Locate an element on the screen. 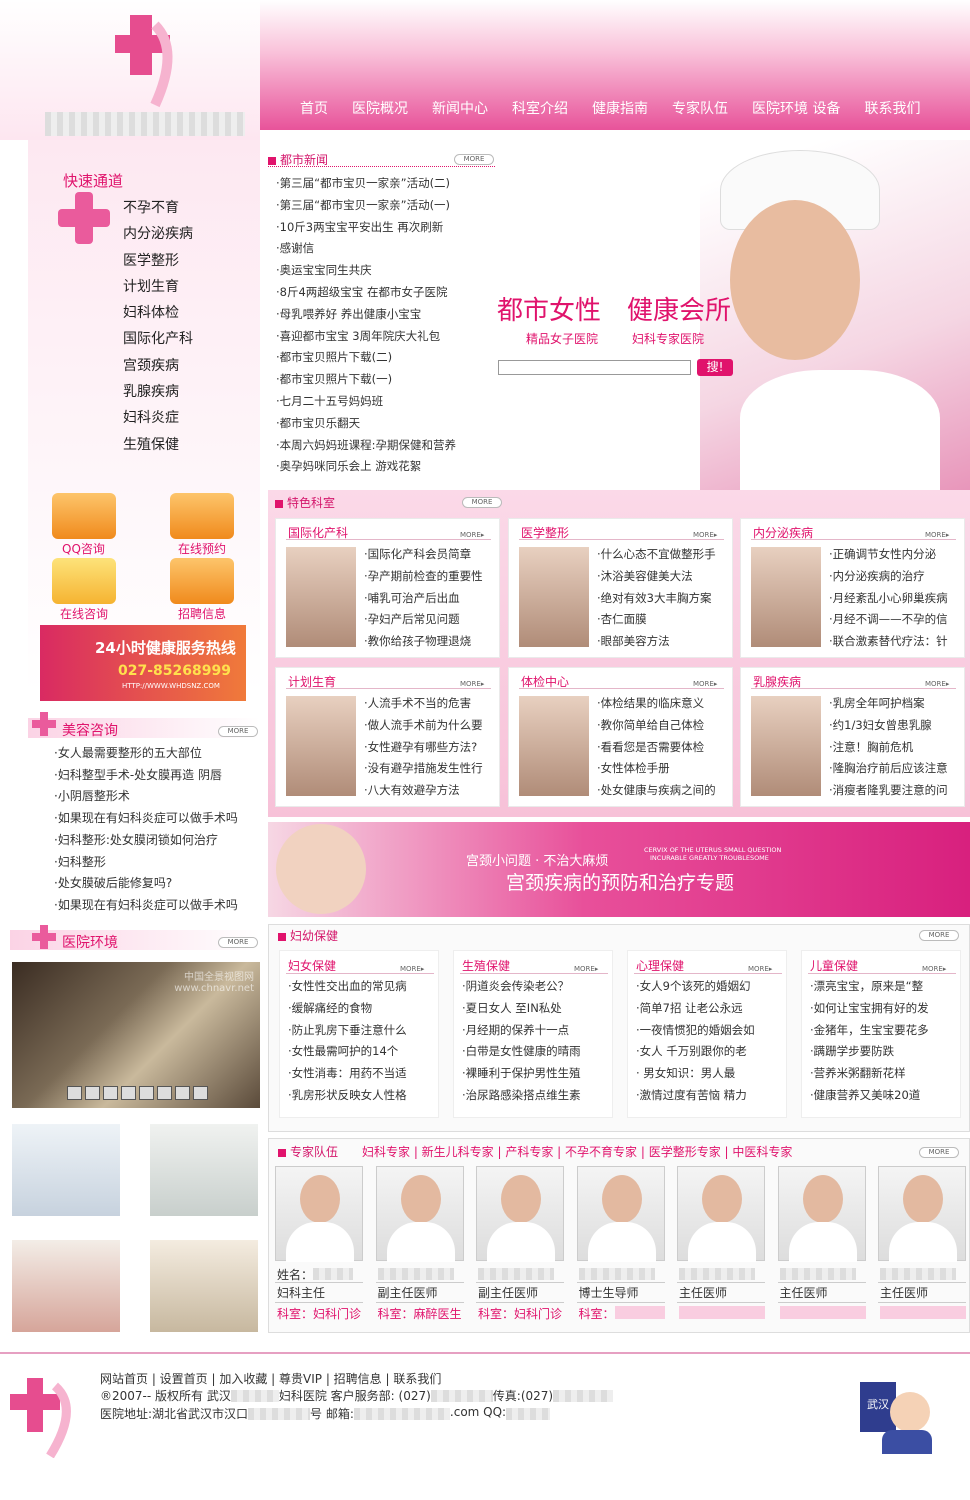 The width and height of the screenshot is (970, 1500). column-title: 心理保健 is located at coordinates (660, 965).